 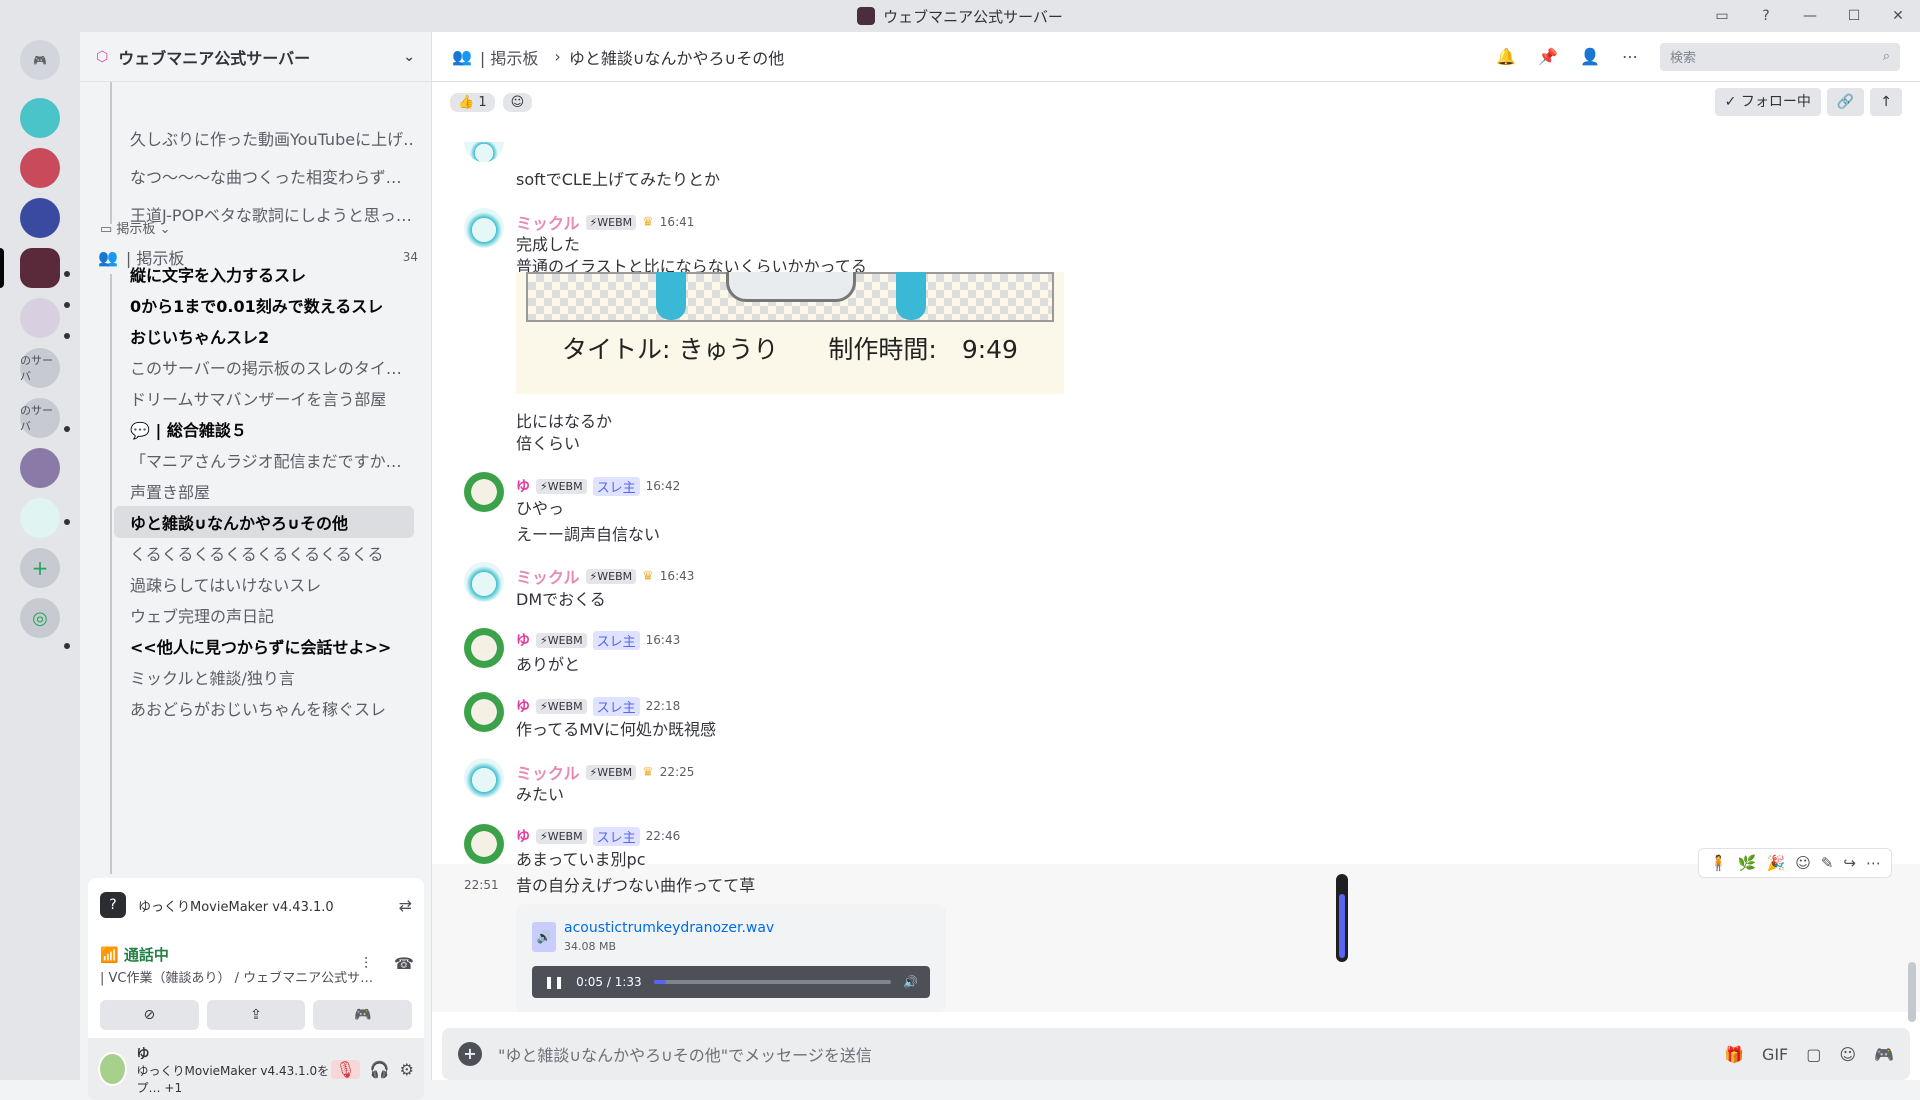 What do you see at coordinates (481, 885) in the screenshot?
I see `message-timestamp: 22:51` at bounding box center [481, 885].